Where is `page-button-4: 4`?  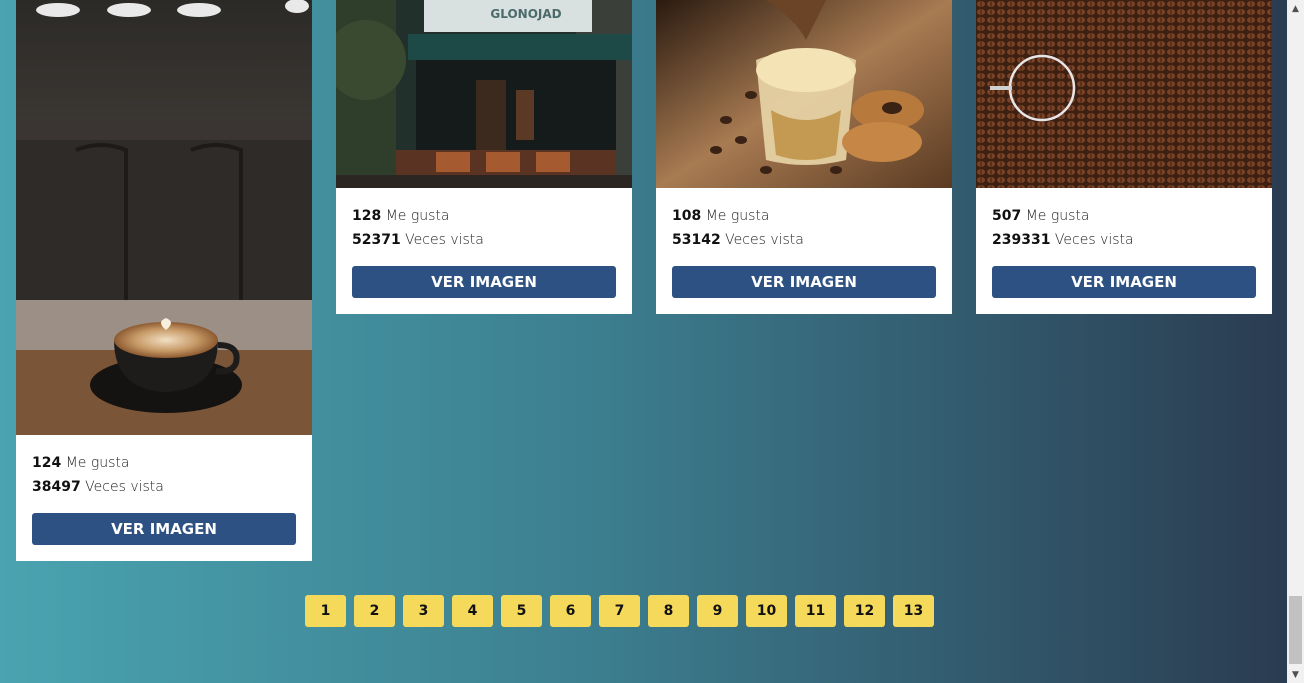
page-button-4: 4 is located at coordinates (472, 611).